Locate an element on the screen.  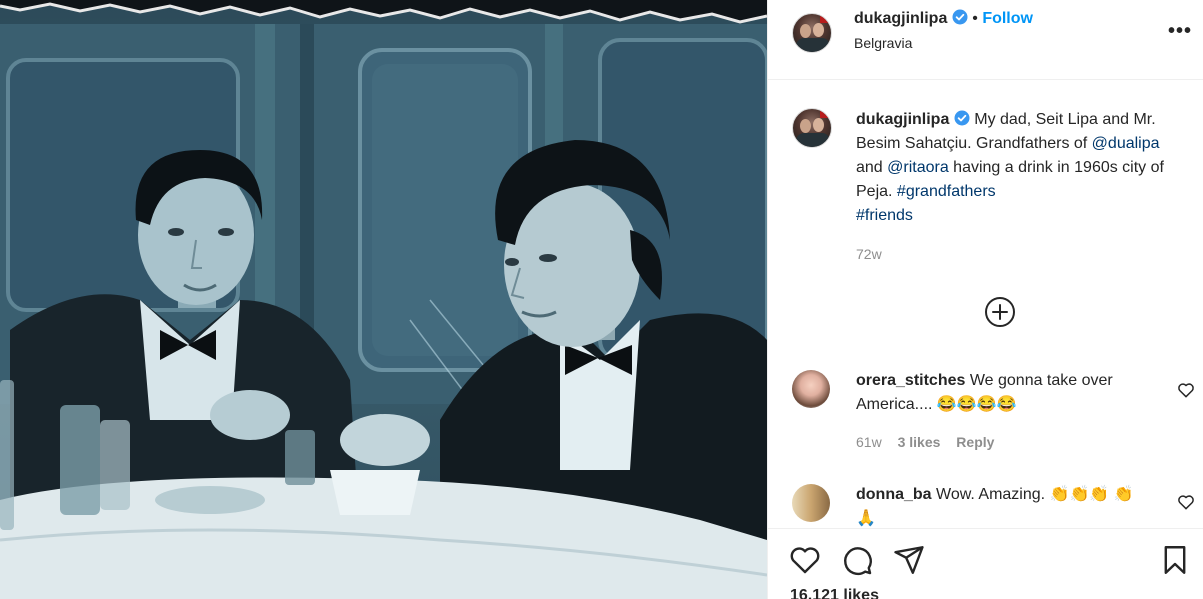
hashtag-link: #friends is located at coordinates (884, 215).